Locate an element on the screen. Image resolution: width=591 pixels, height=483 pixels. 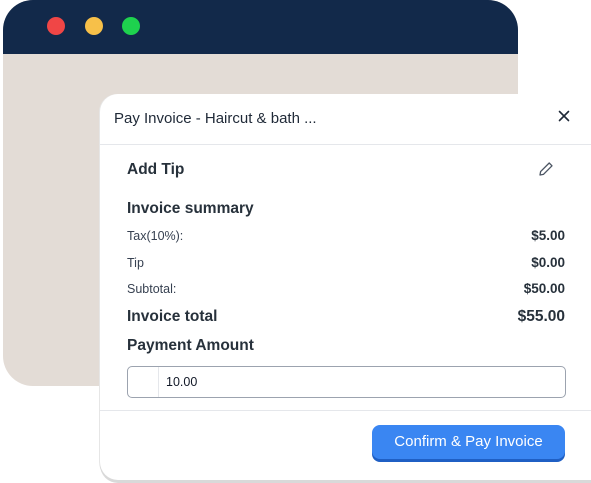
subtotal-label: Subtotal: is located at coordinates (152, 289).